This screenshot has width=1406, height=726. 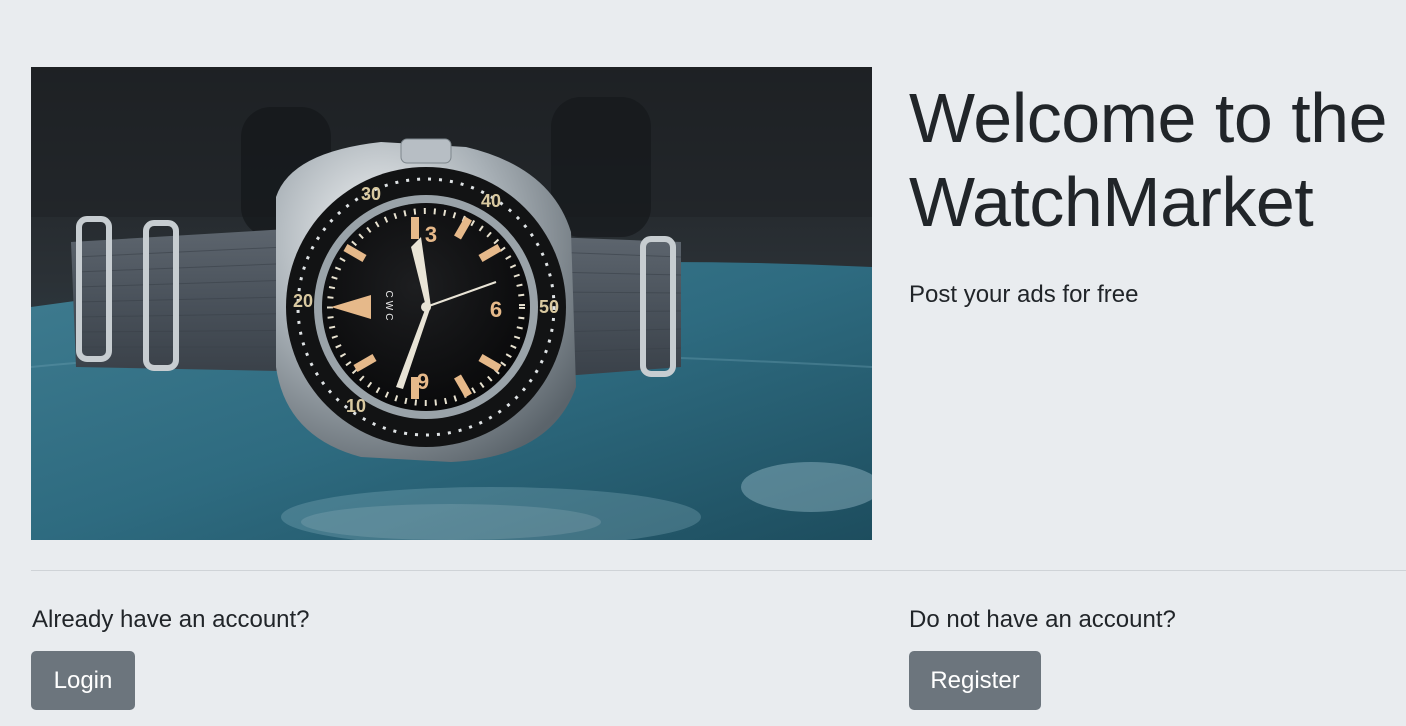 I want to click on svg-text: 40, so click(x=491, y=201).